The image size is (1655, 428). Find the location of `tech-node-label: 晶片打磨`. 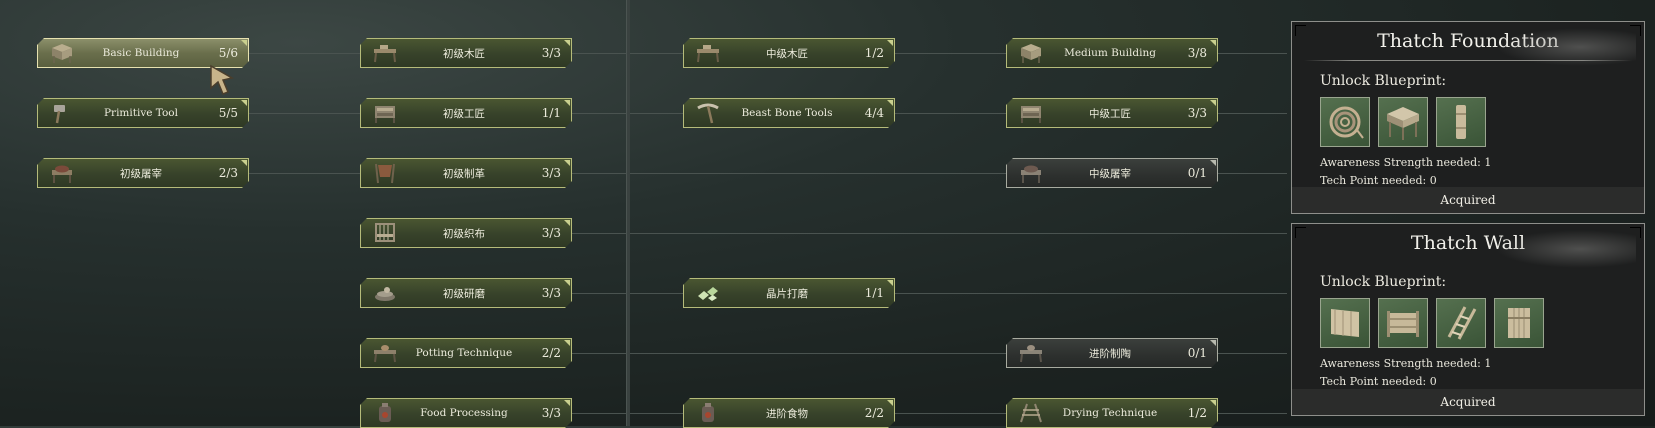

tech-node-label: 晶片打磨 is located at coordinates (787, 293).